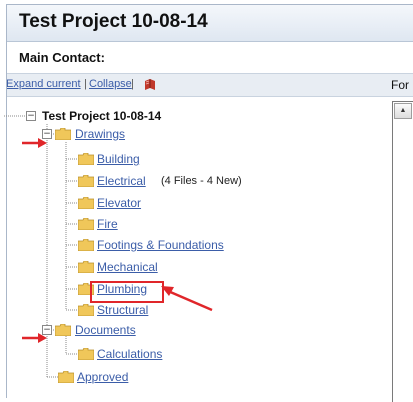 Image resolution: width=413 pixels, height=402 pixels. Describe the element at coordinates (400, 85) in the screenshot. I see `for-label: For` at that location.